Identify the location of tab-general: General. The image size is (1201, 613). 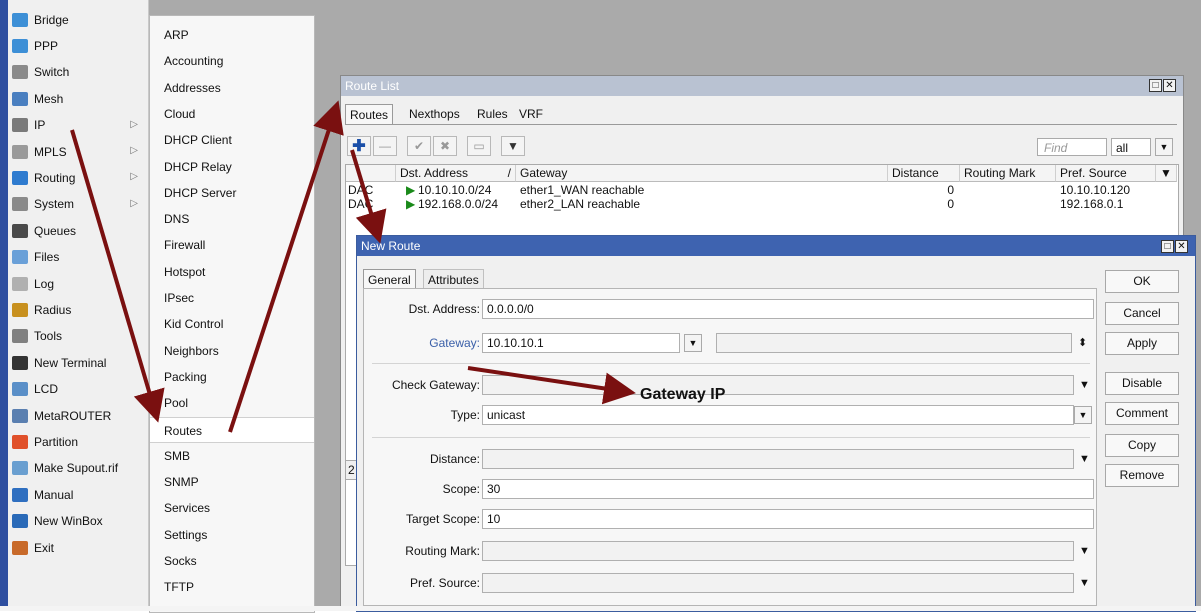
(389, 279).